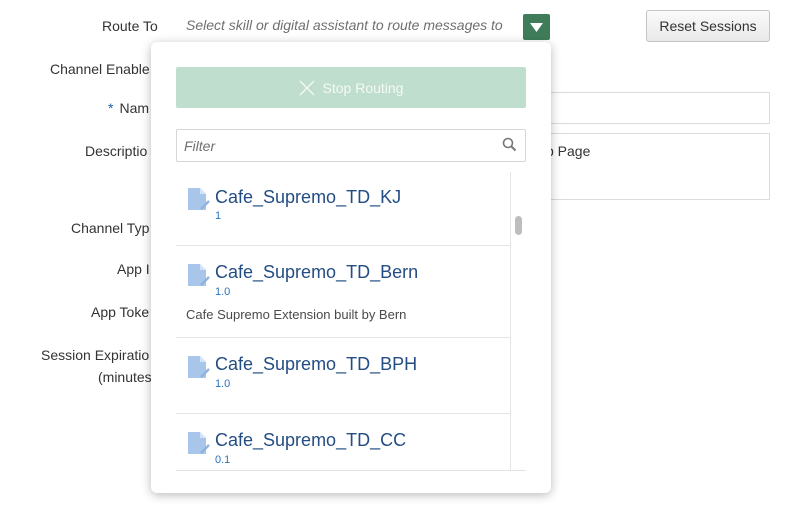  Describe the element at coordinates (568, 151) in the screenshot. I see `description-value: b Page` at that location.